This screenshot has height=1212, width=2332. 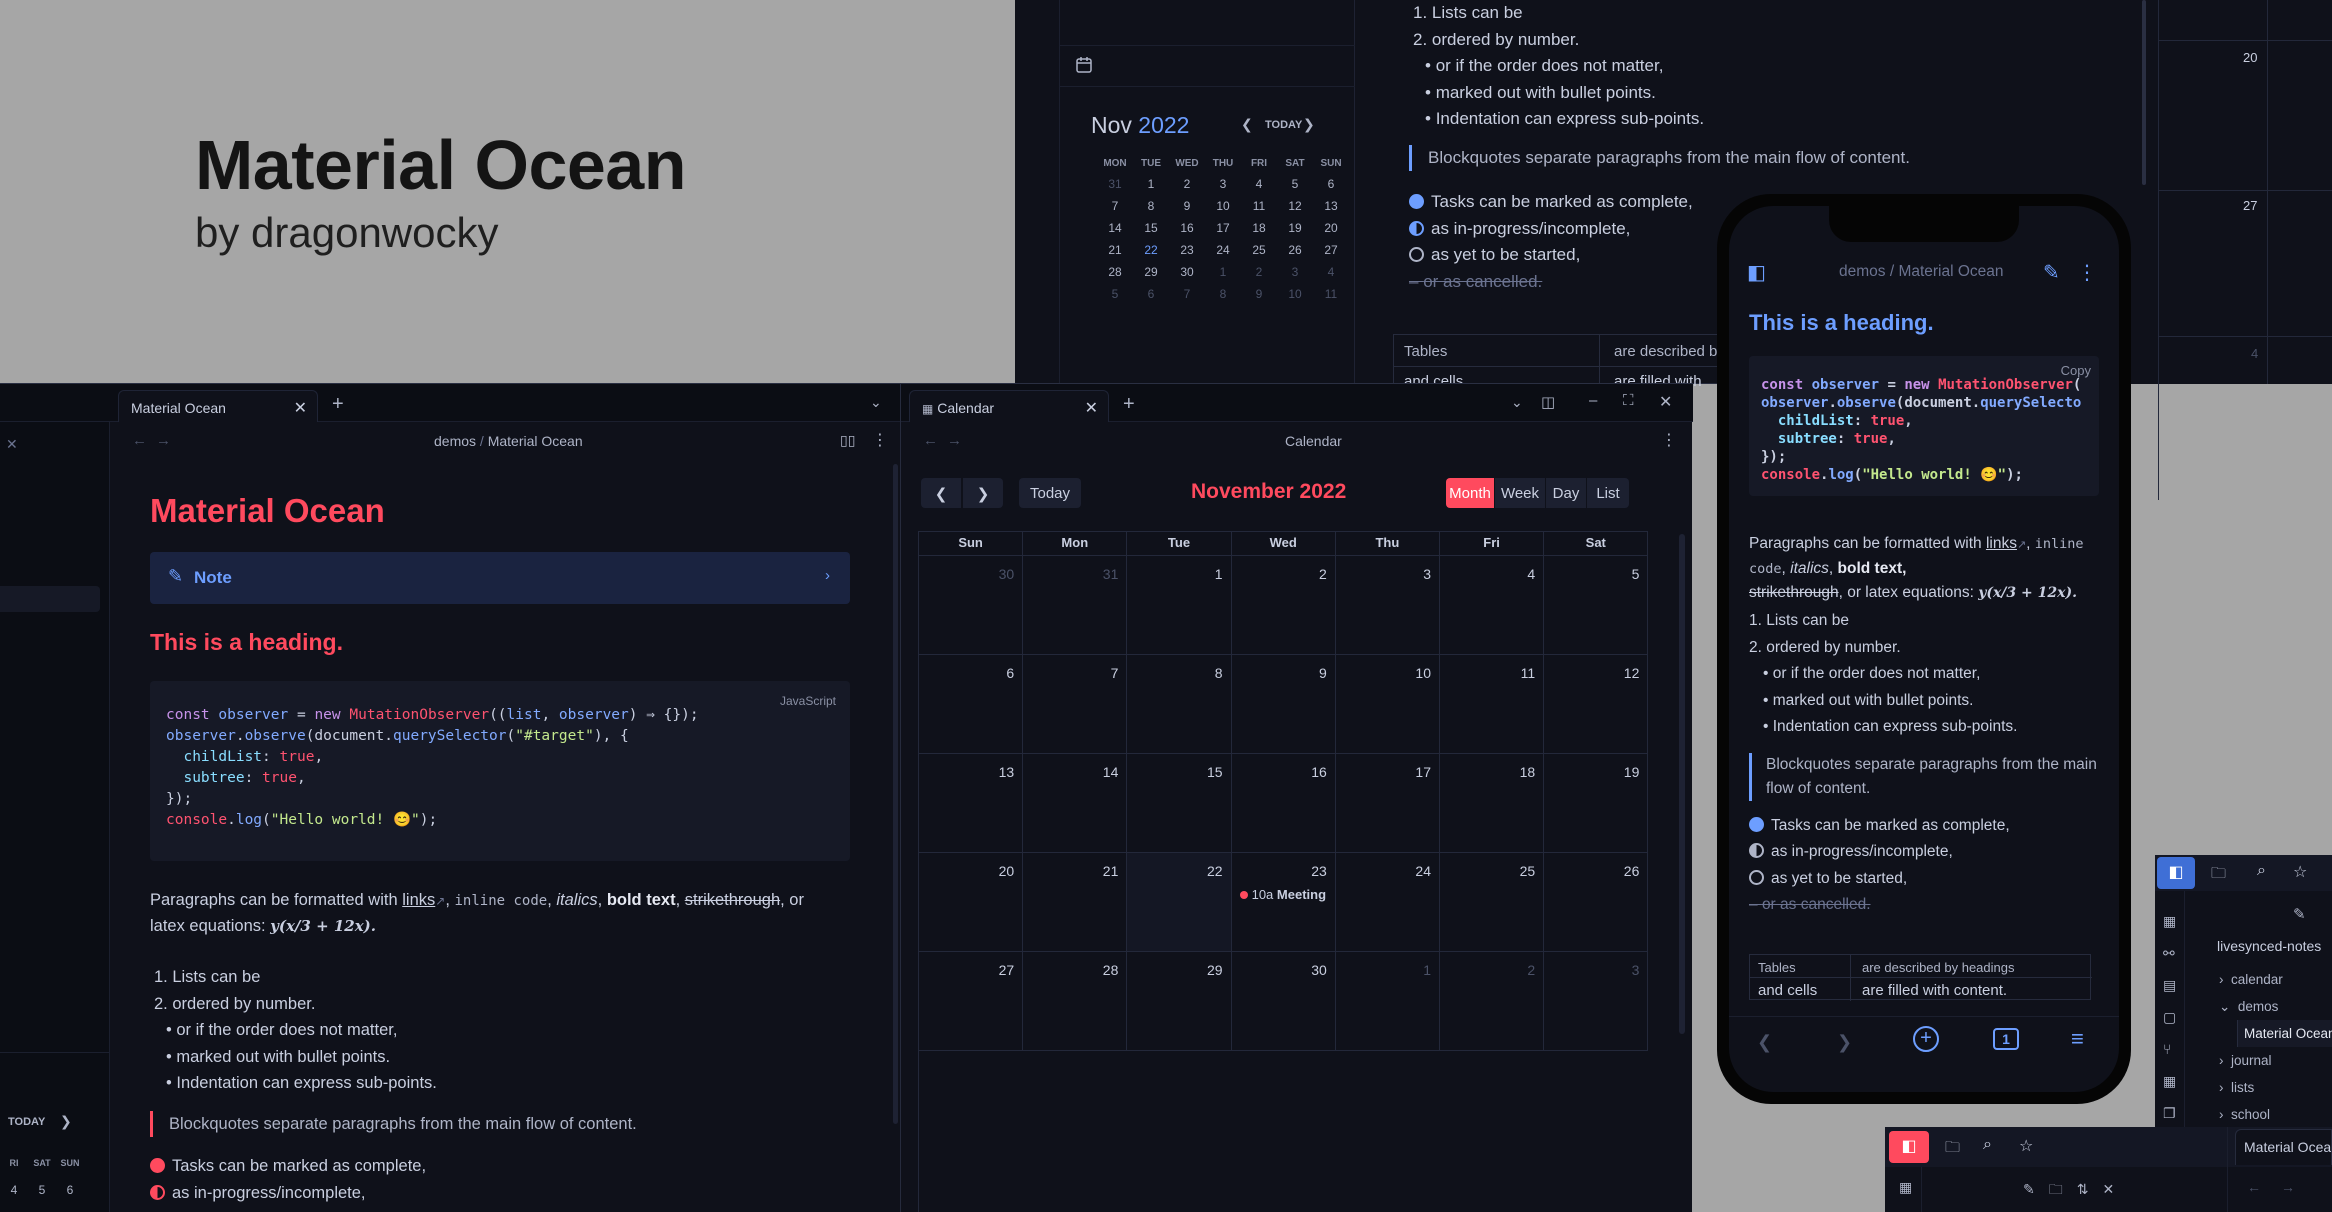 What do you see at coordinates (1223, 250) in the screenshot?
I see `mini-cal-day: 24` at bounding box center [1223, 250].